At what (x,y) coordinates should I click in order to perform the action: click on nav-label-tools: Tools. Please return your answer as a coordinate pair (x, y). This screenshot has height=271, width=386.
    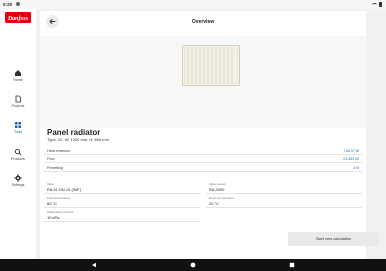
    Looking at the image, I should click on (18, 132).